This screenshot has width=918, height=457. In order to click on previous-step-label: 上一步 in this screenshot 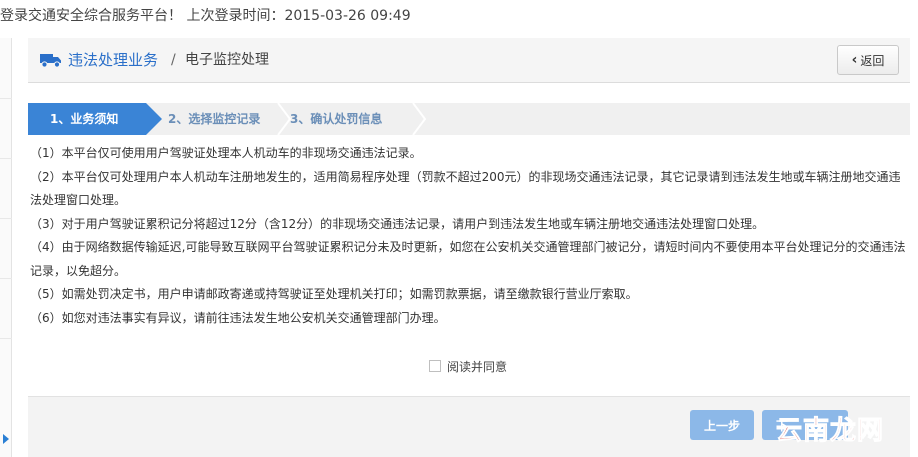, I will do `click(721, 425)`.